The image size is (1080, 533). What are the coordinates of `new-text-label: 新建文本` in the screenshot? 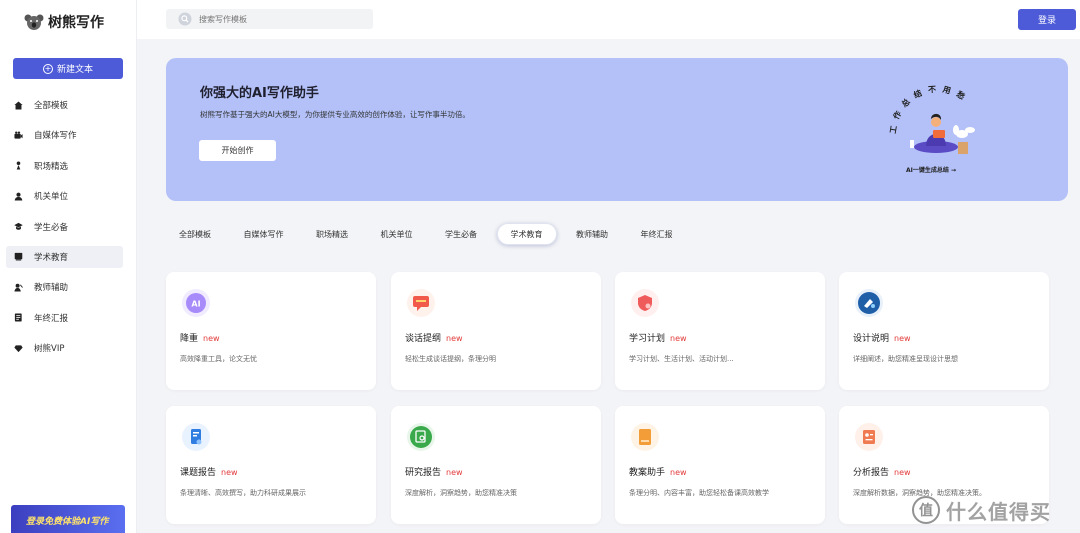 It's located at (74, 70).